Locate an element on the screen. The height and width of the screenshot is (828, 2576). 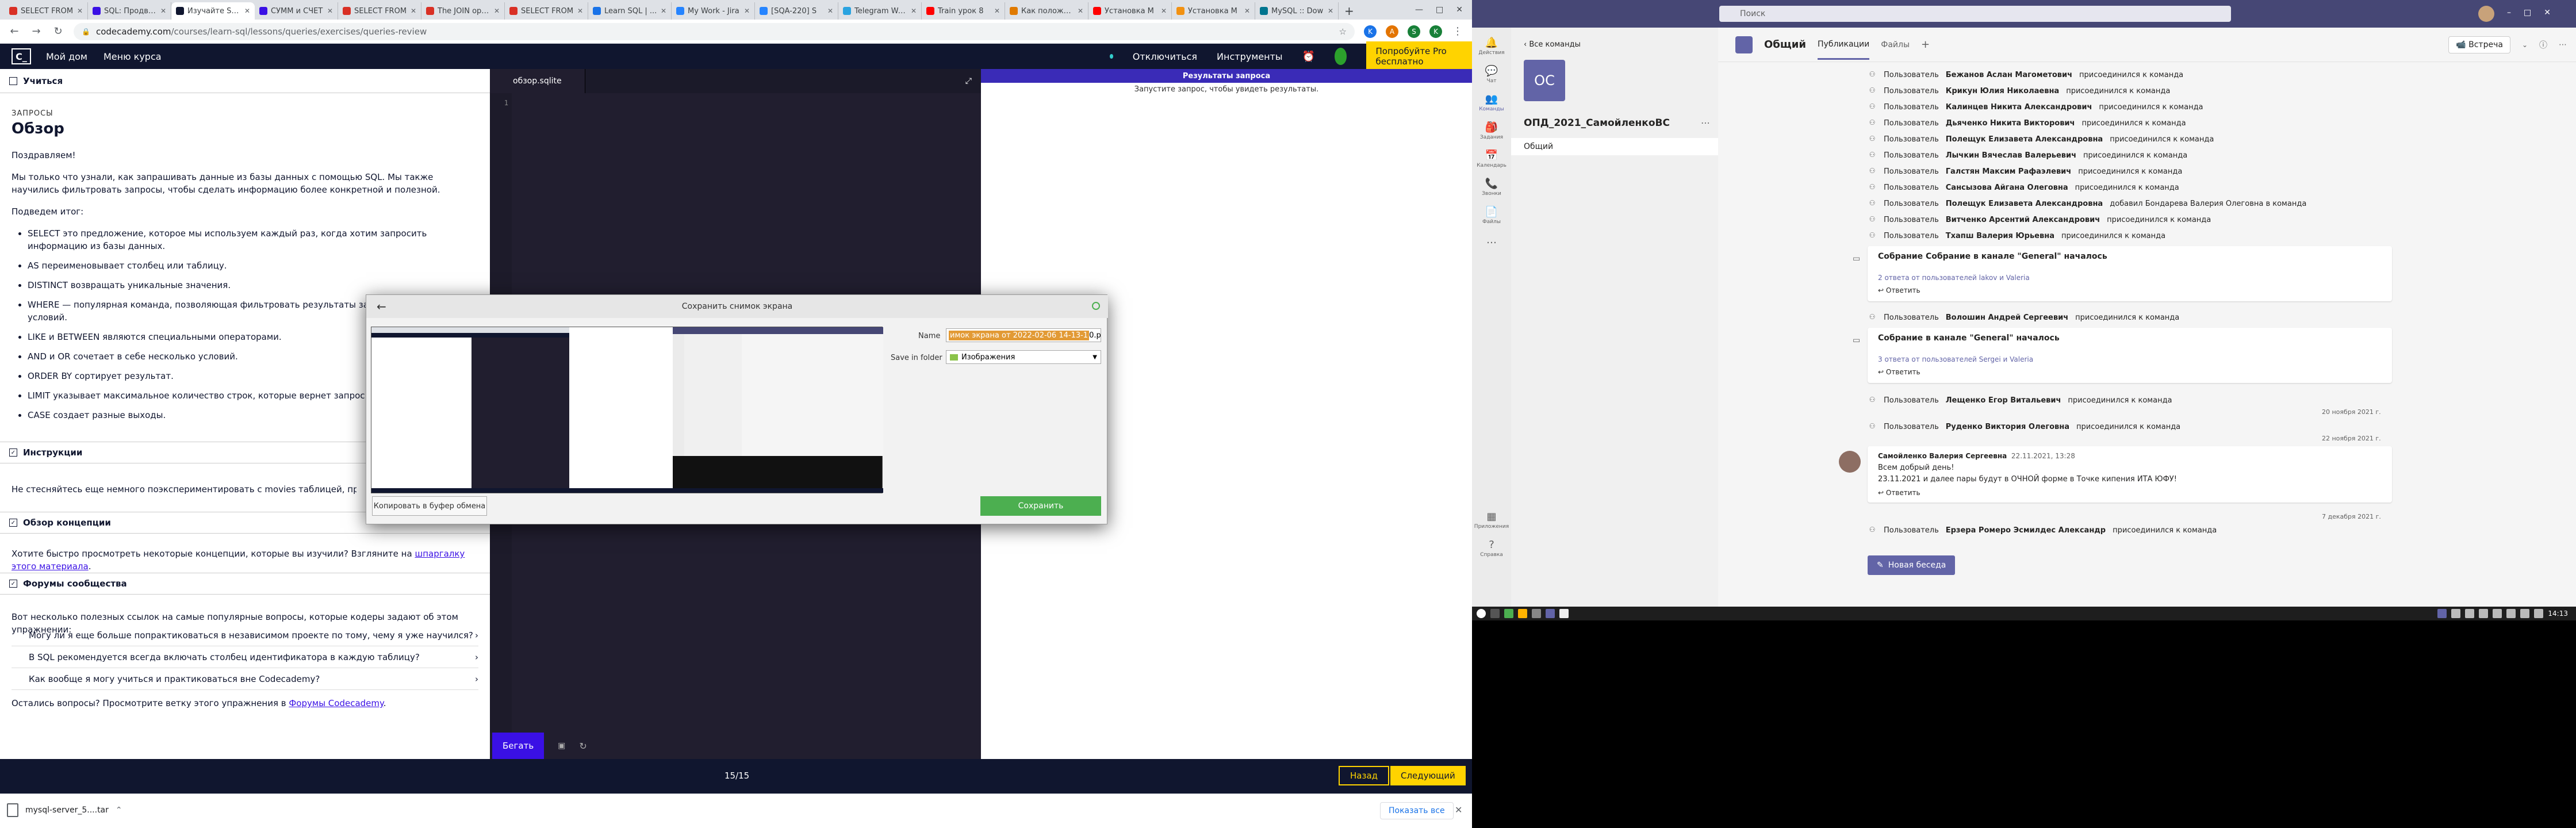
profile-avatar: K is located at coordinates (1435, 31).